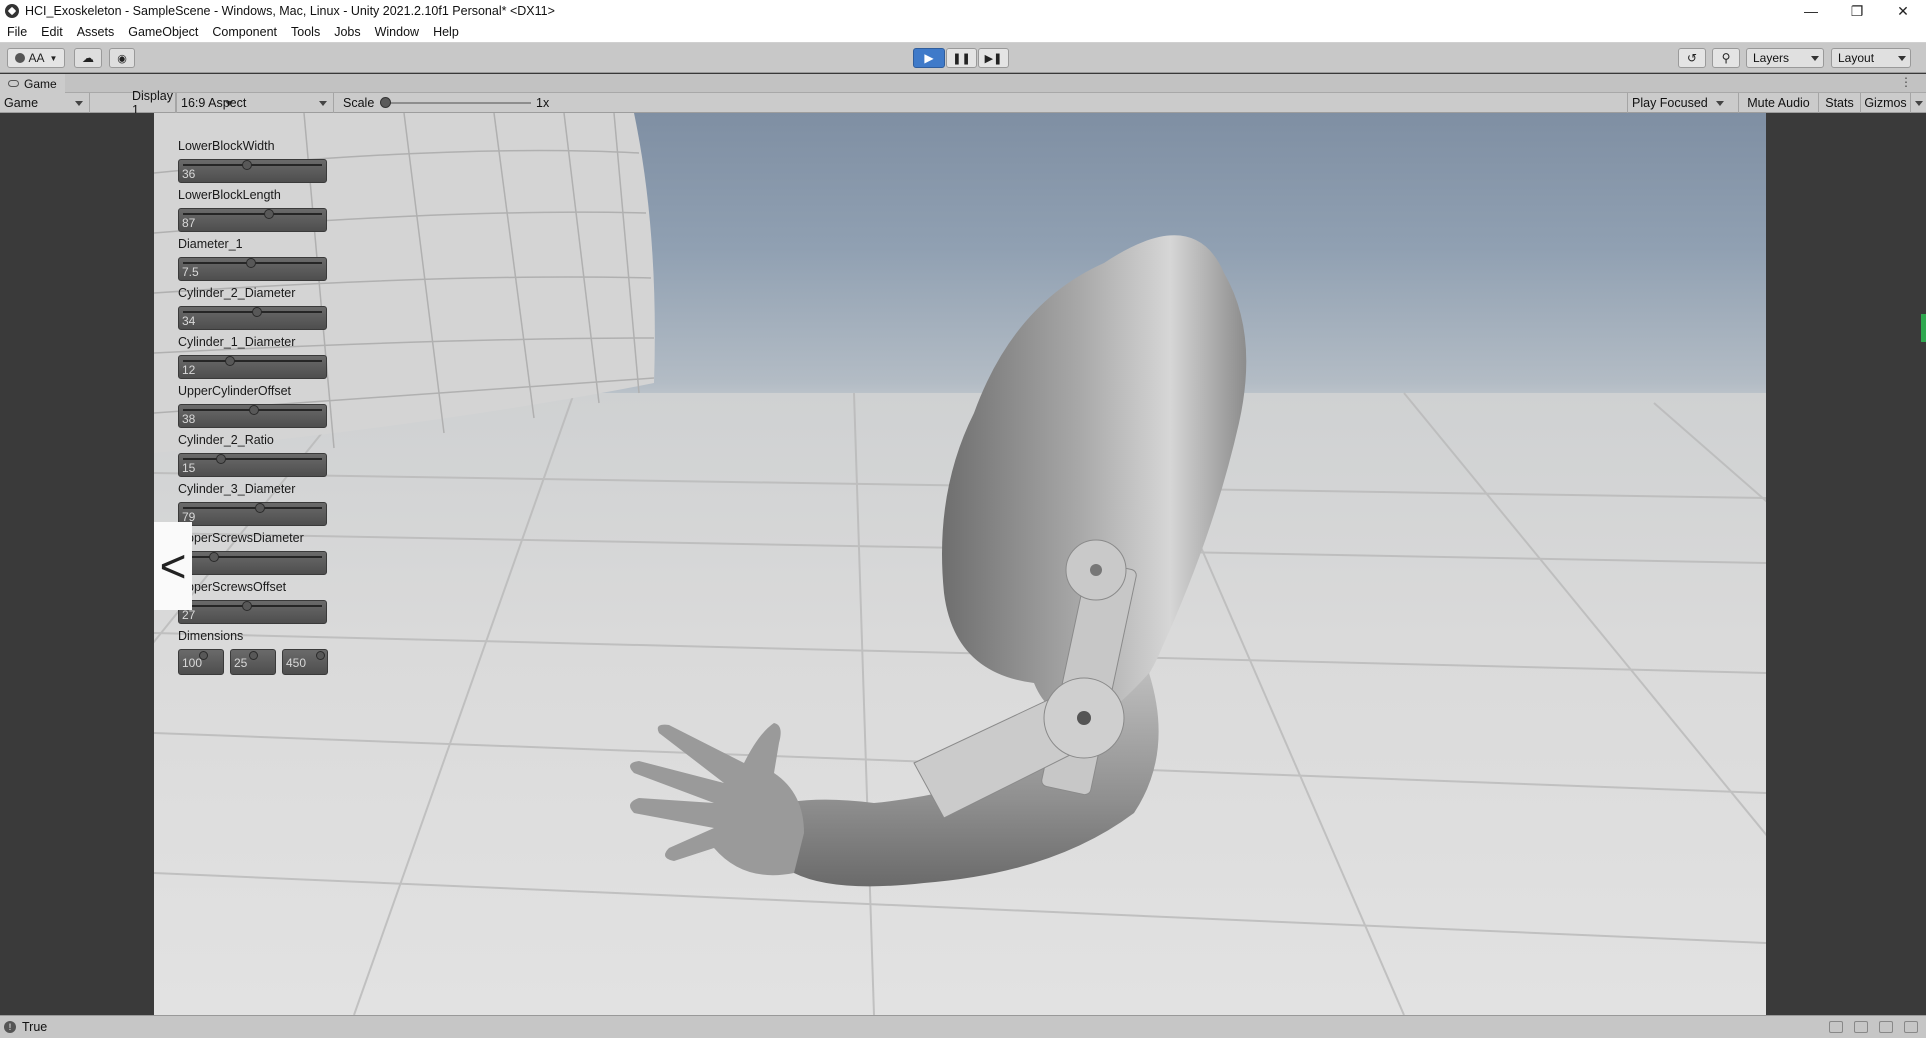 The width and height of the screenshot is (1926, 1038). What do you see at coordinates (305, 32) in the screenshot?
I see `menu-tools: Tools` at bounding box center [305, 32].